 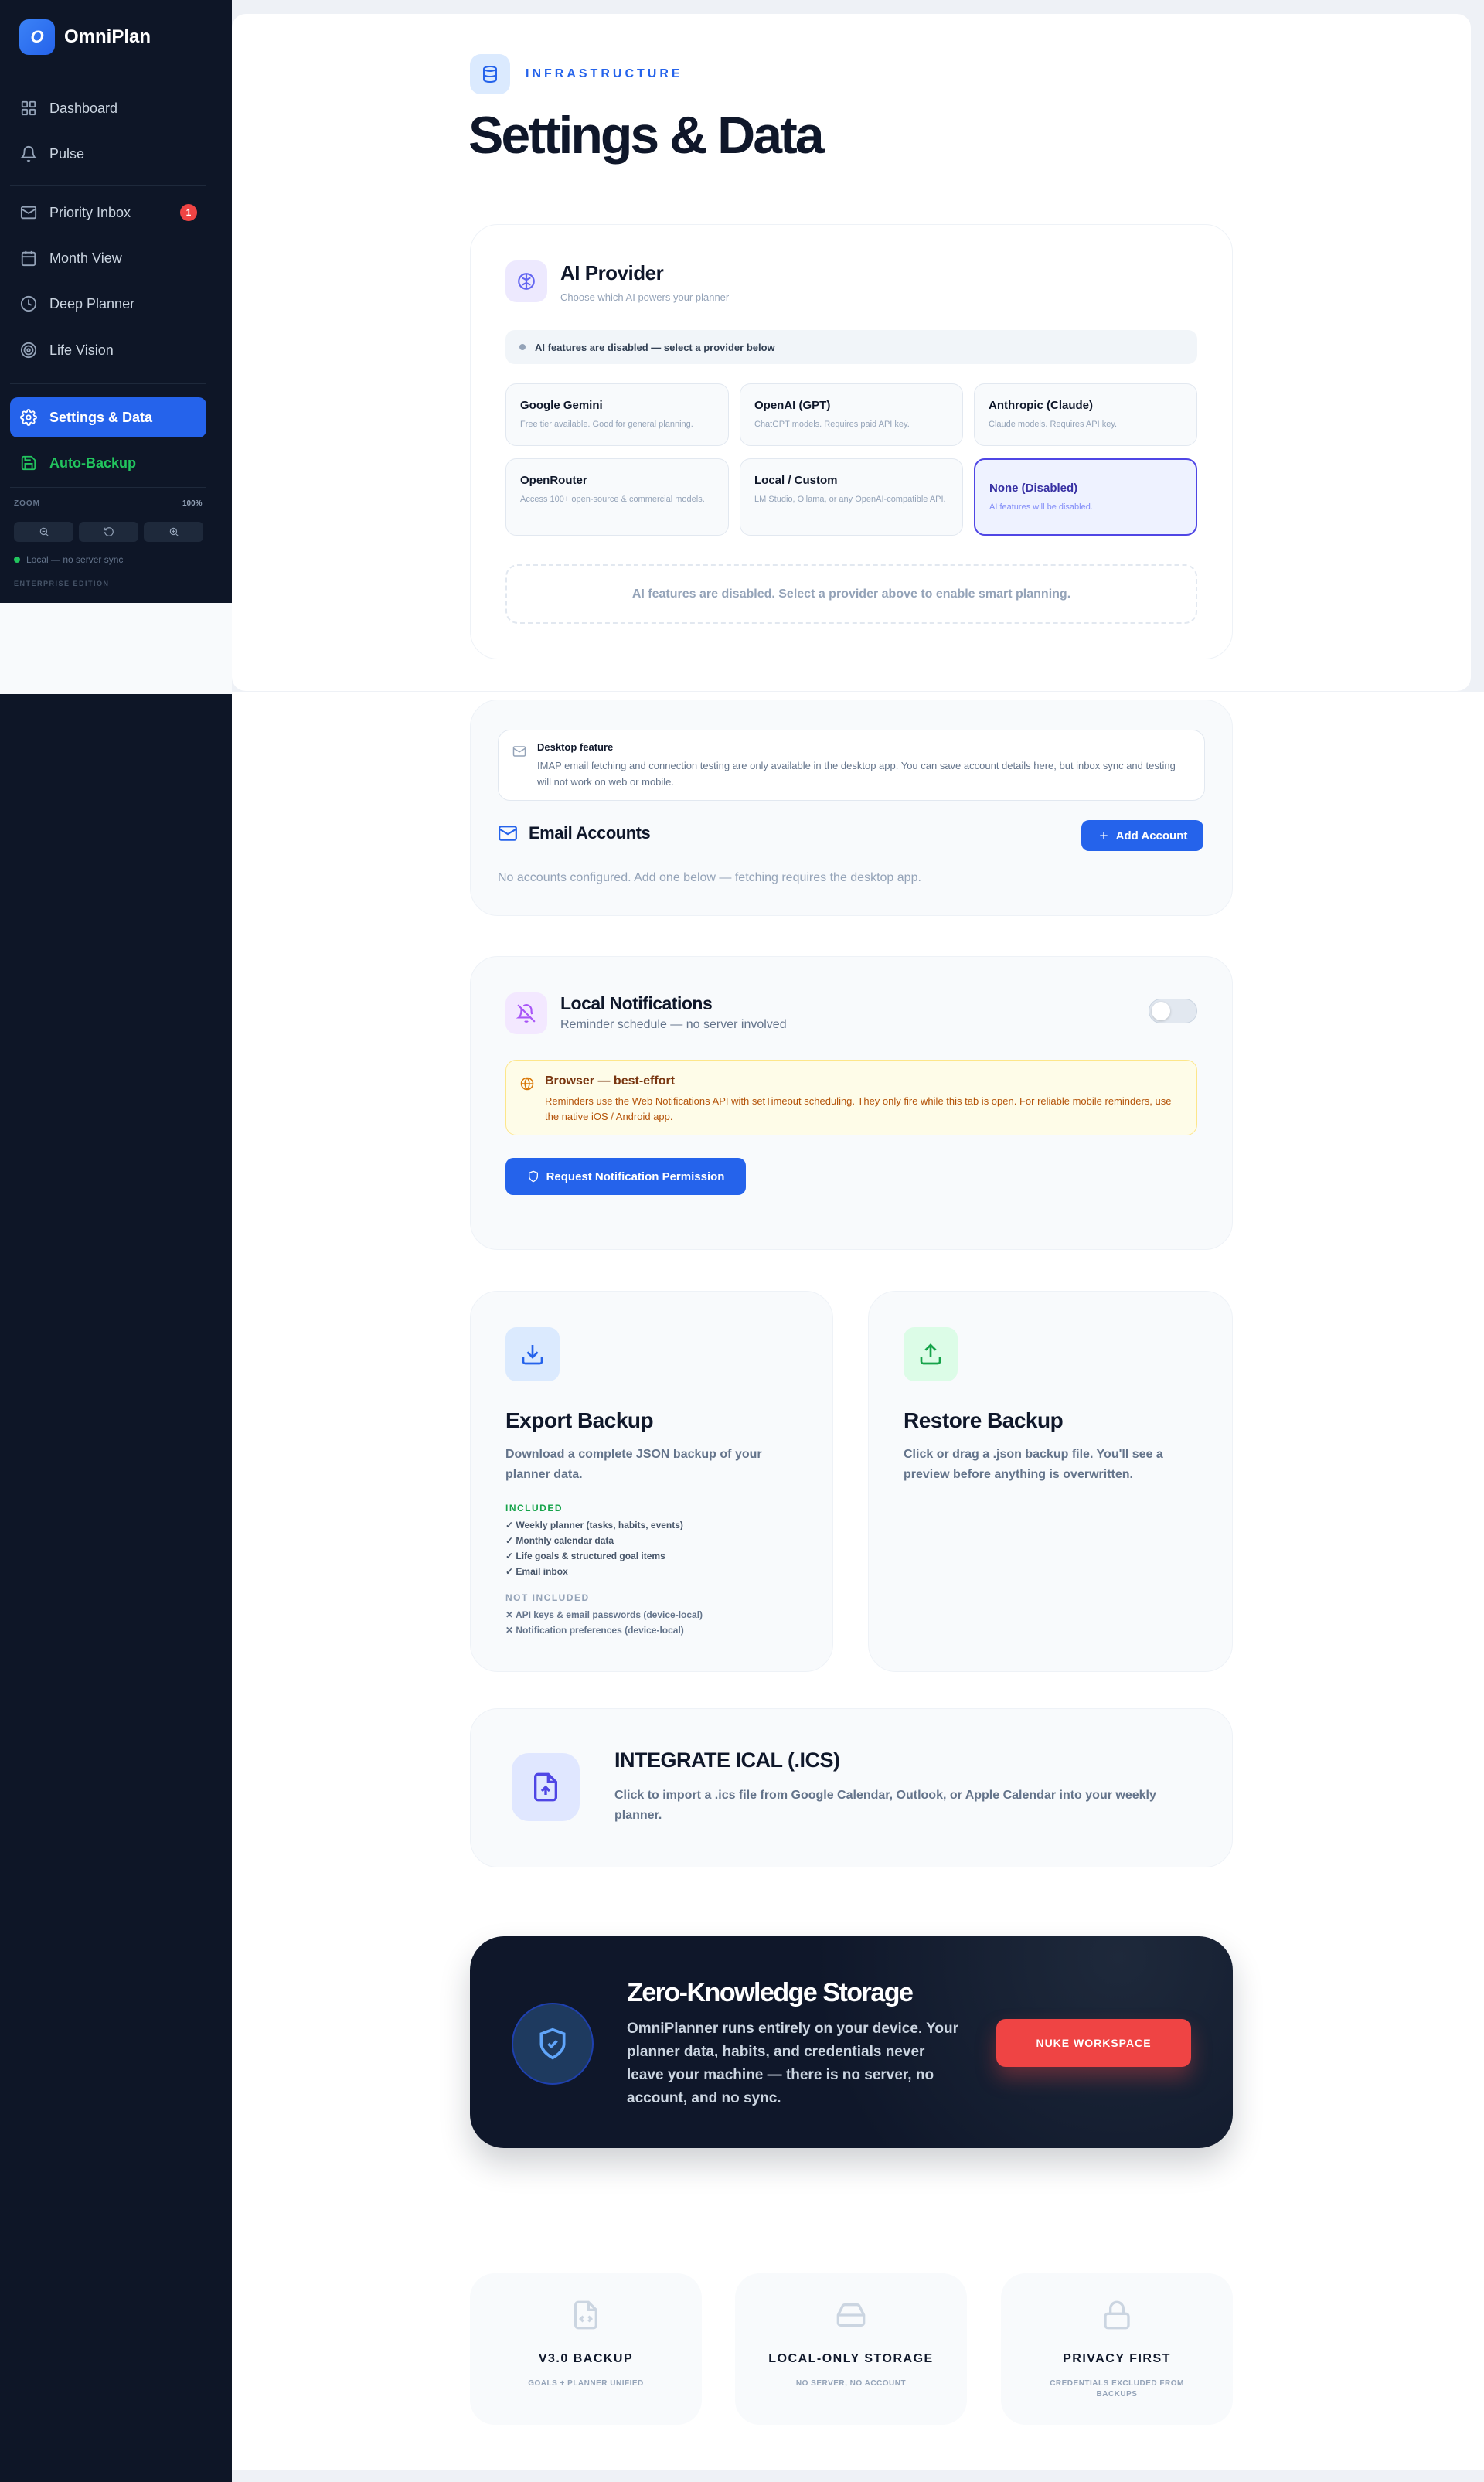 I want to click on notifications-subtitle: Reminder schedule — no server involved, so click(x=673, y=1025).